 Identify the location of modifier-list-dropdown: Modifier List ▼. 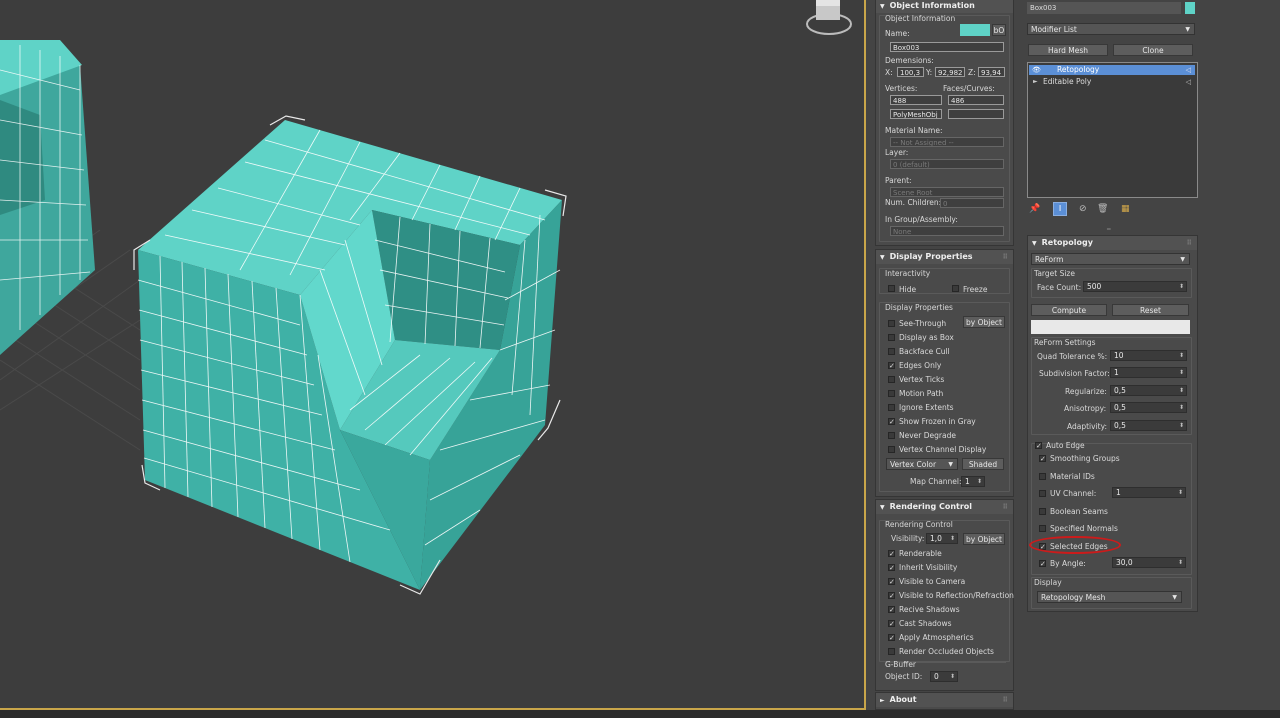
(1111, 29).